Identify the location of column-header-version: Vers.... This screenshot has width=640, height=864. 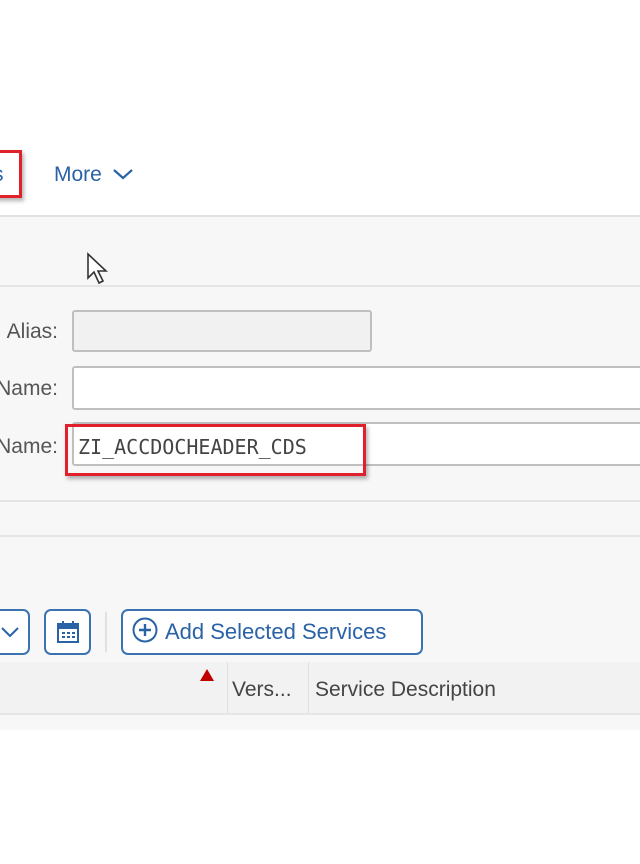
(262, 690).